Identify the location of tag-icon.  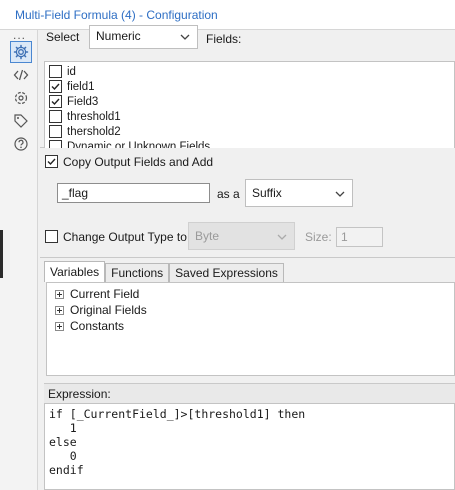
(21, 121).